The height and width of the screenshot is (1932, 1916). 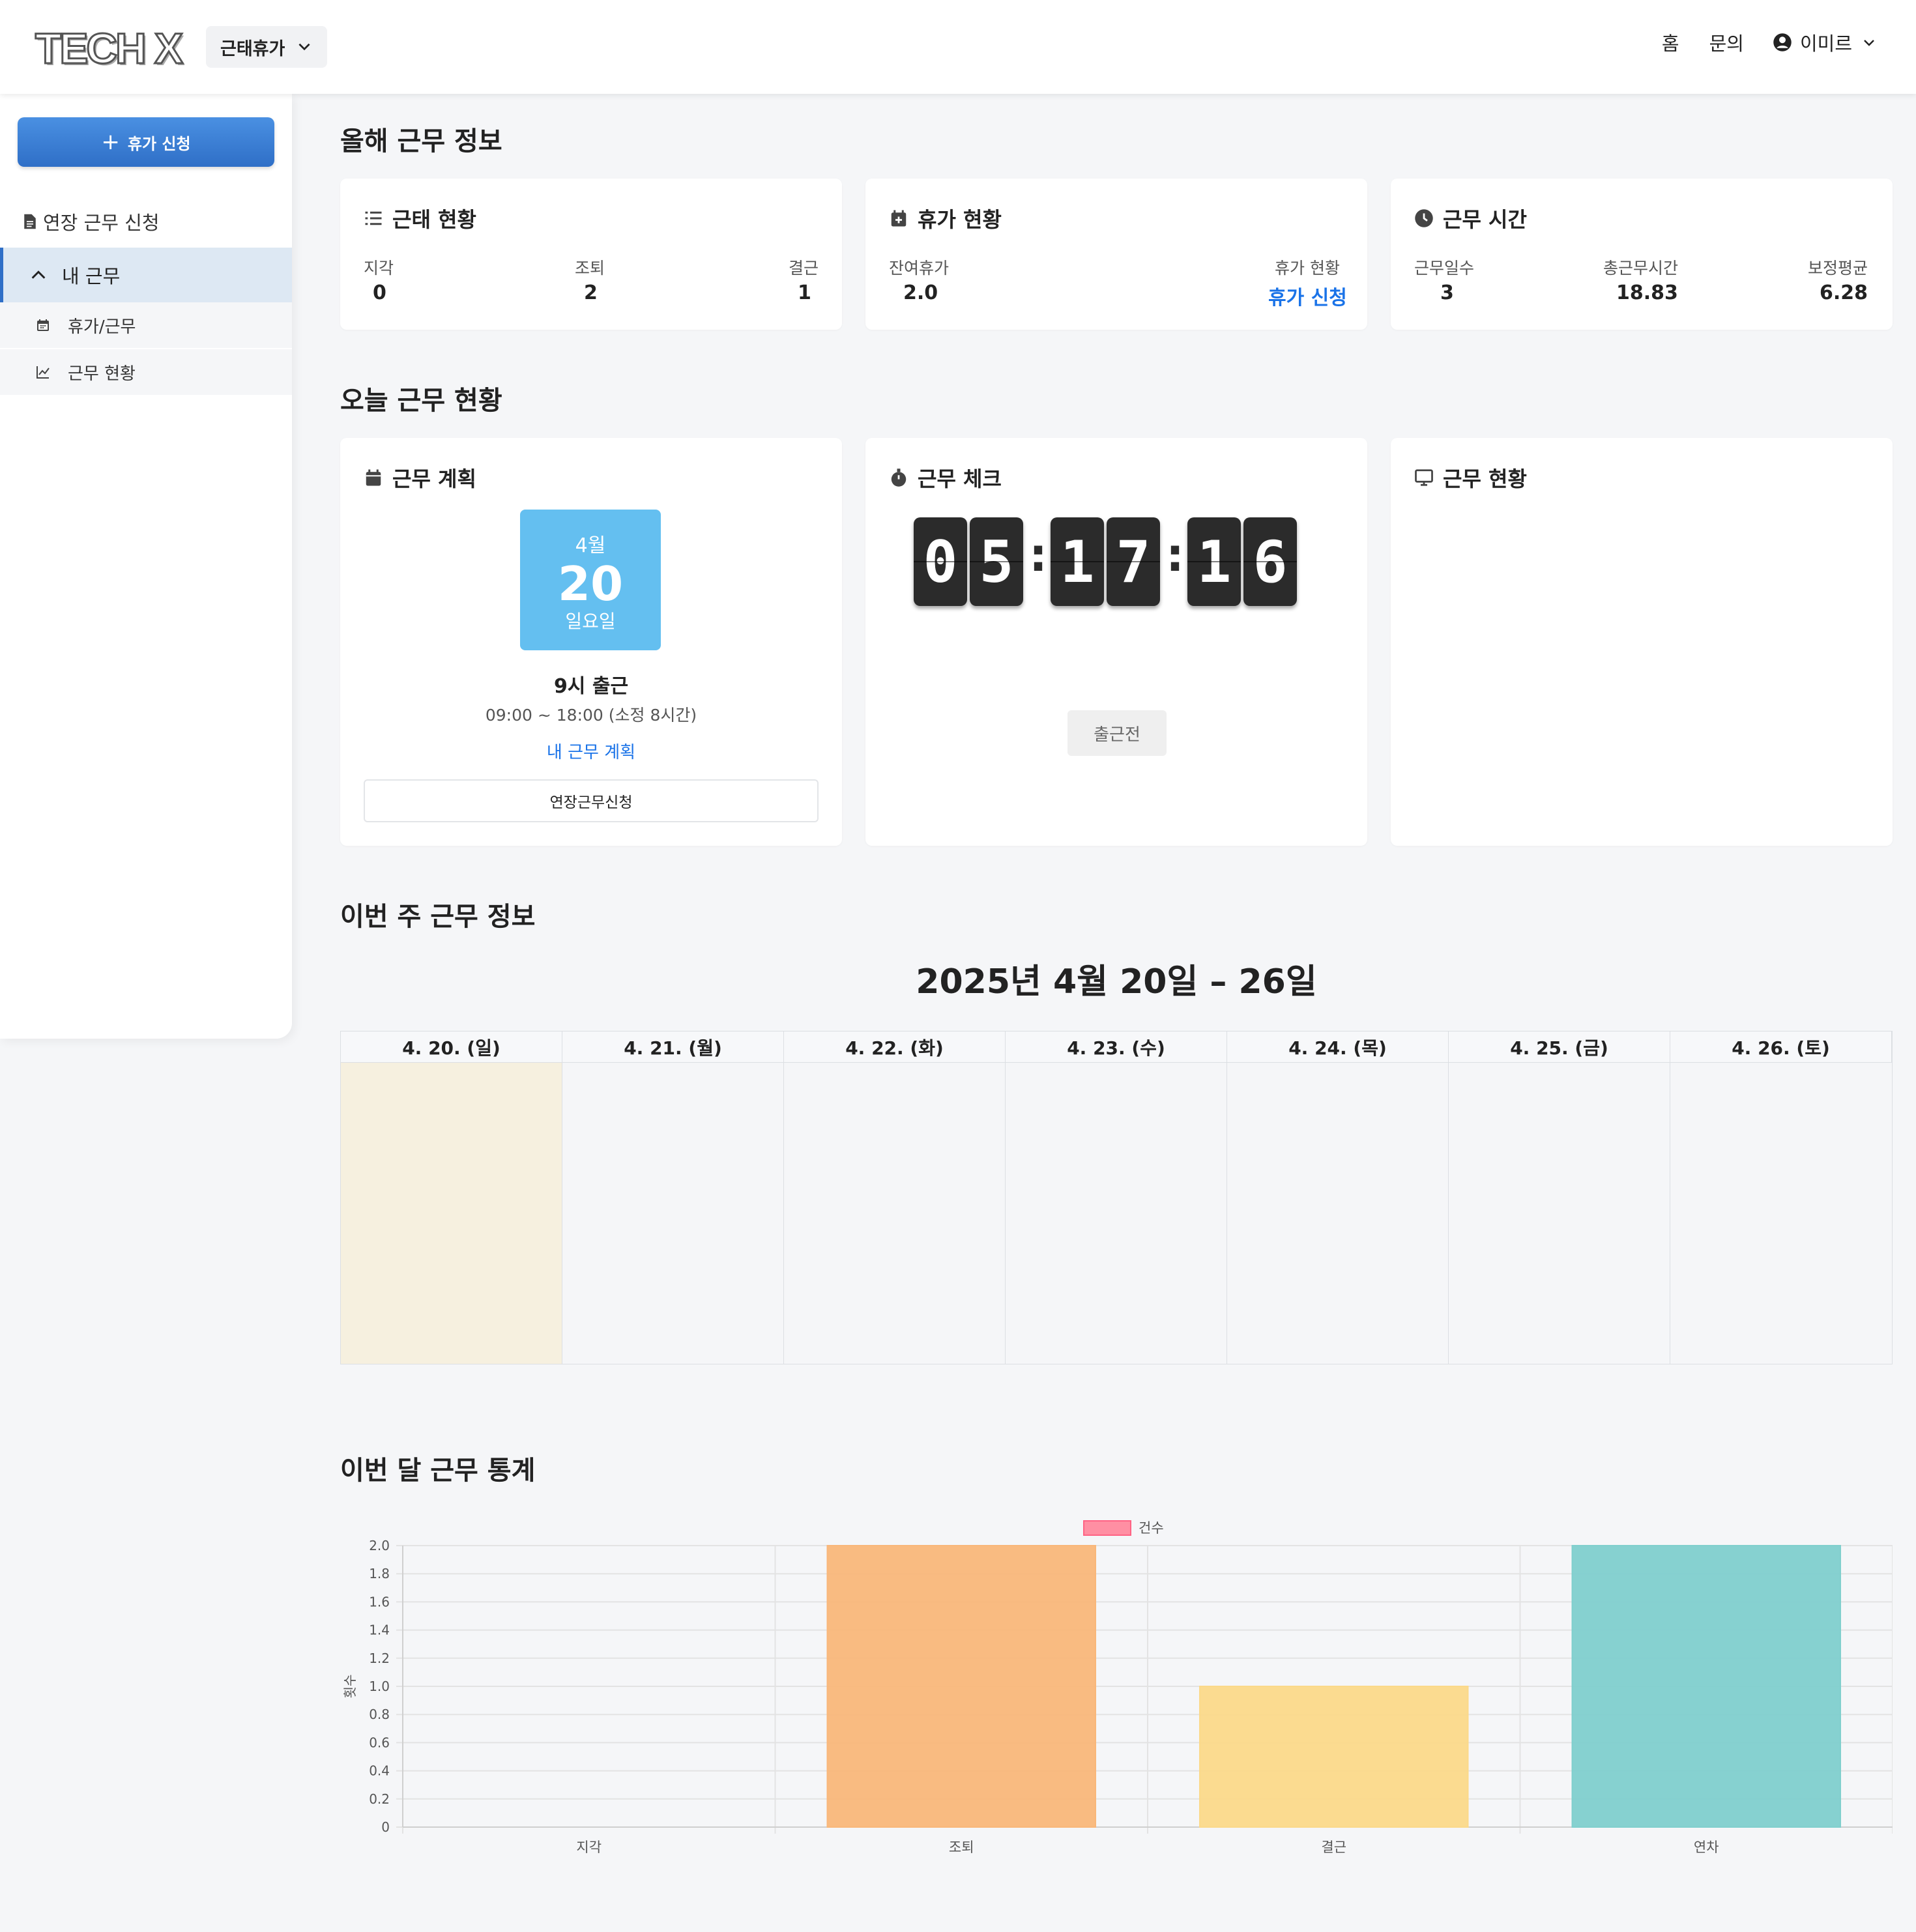 What do you see at coordinates (590, 621) in the screenshot?
I see `date-weekday: 일요일` at bounding box center [590, 621].